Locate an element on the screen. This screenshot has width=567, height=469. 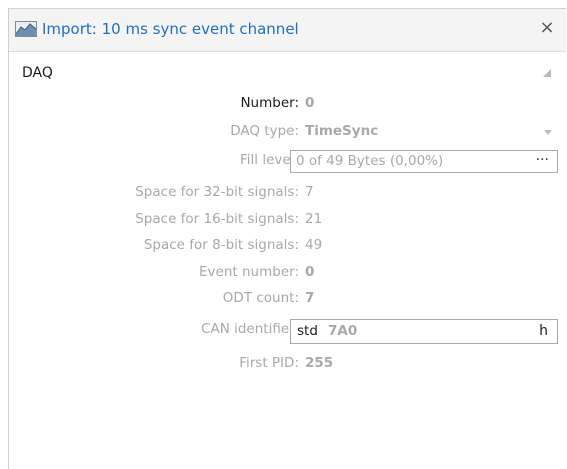
number-value: 0 is located at coordinates (310, 103).